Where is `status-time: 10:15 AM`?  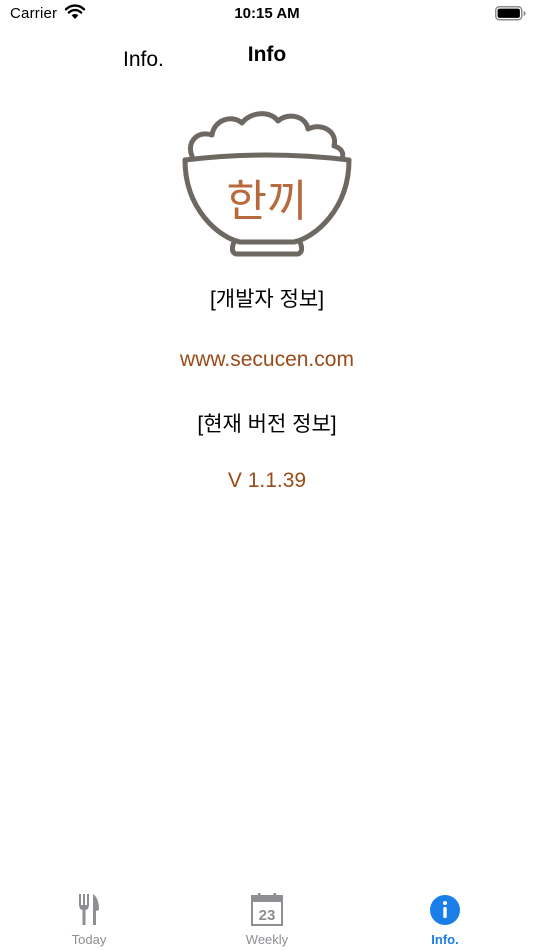 status-time: 10:15 AM is located at coordinates (267, 13).